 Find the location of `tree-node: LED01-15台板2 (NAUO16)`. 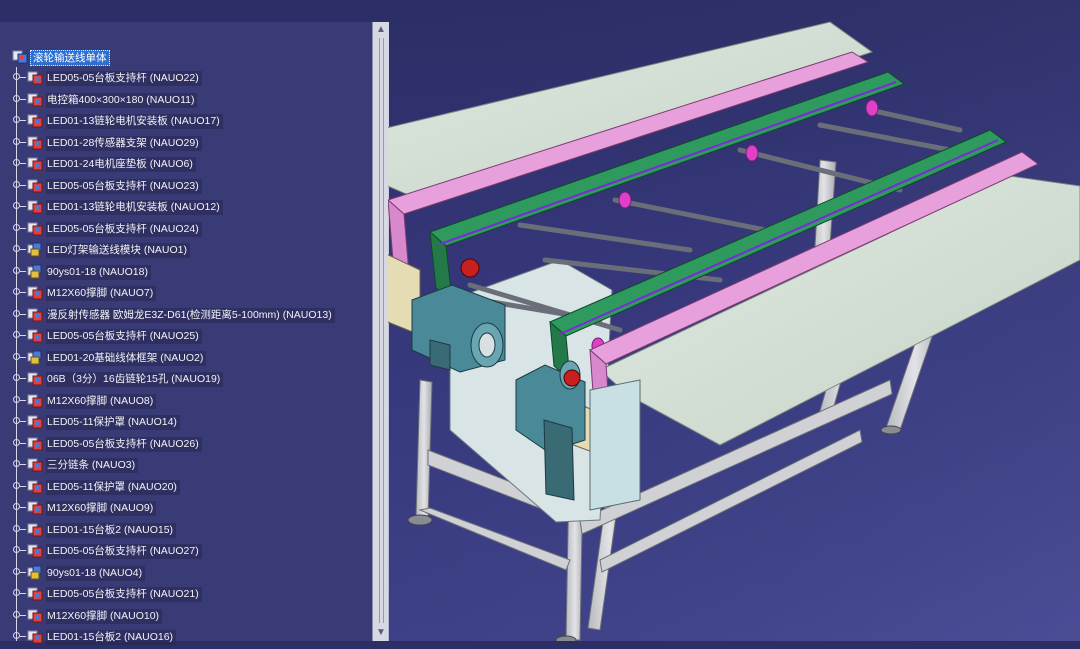

tree-node: LED01-15台板2 (NAUO16) is located at coordinates (186, 637).